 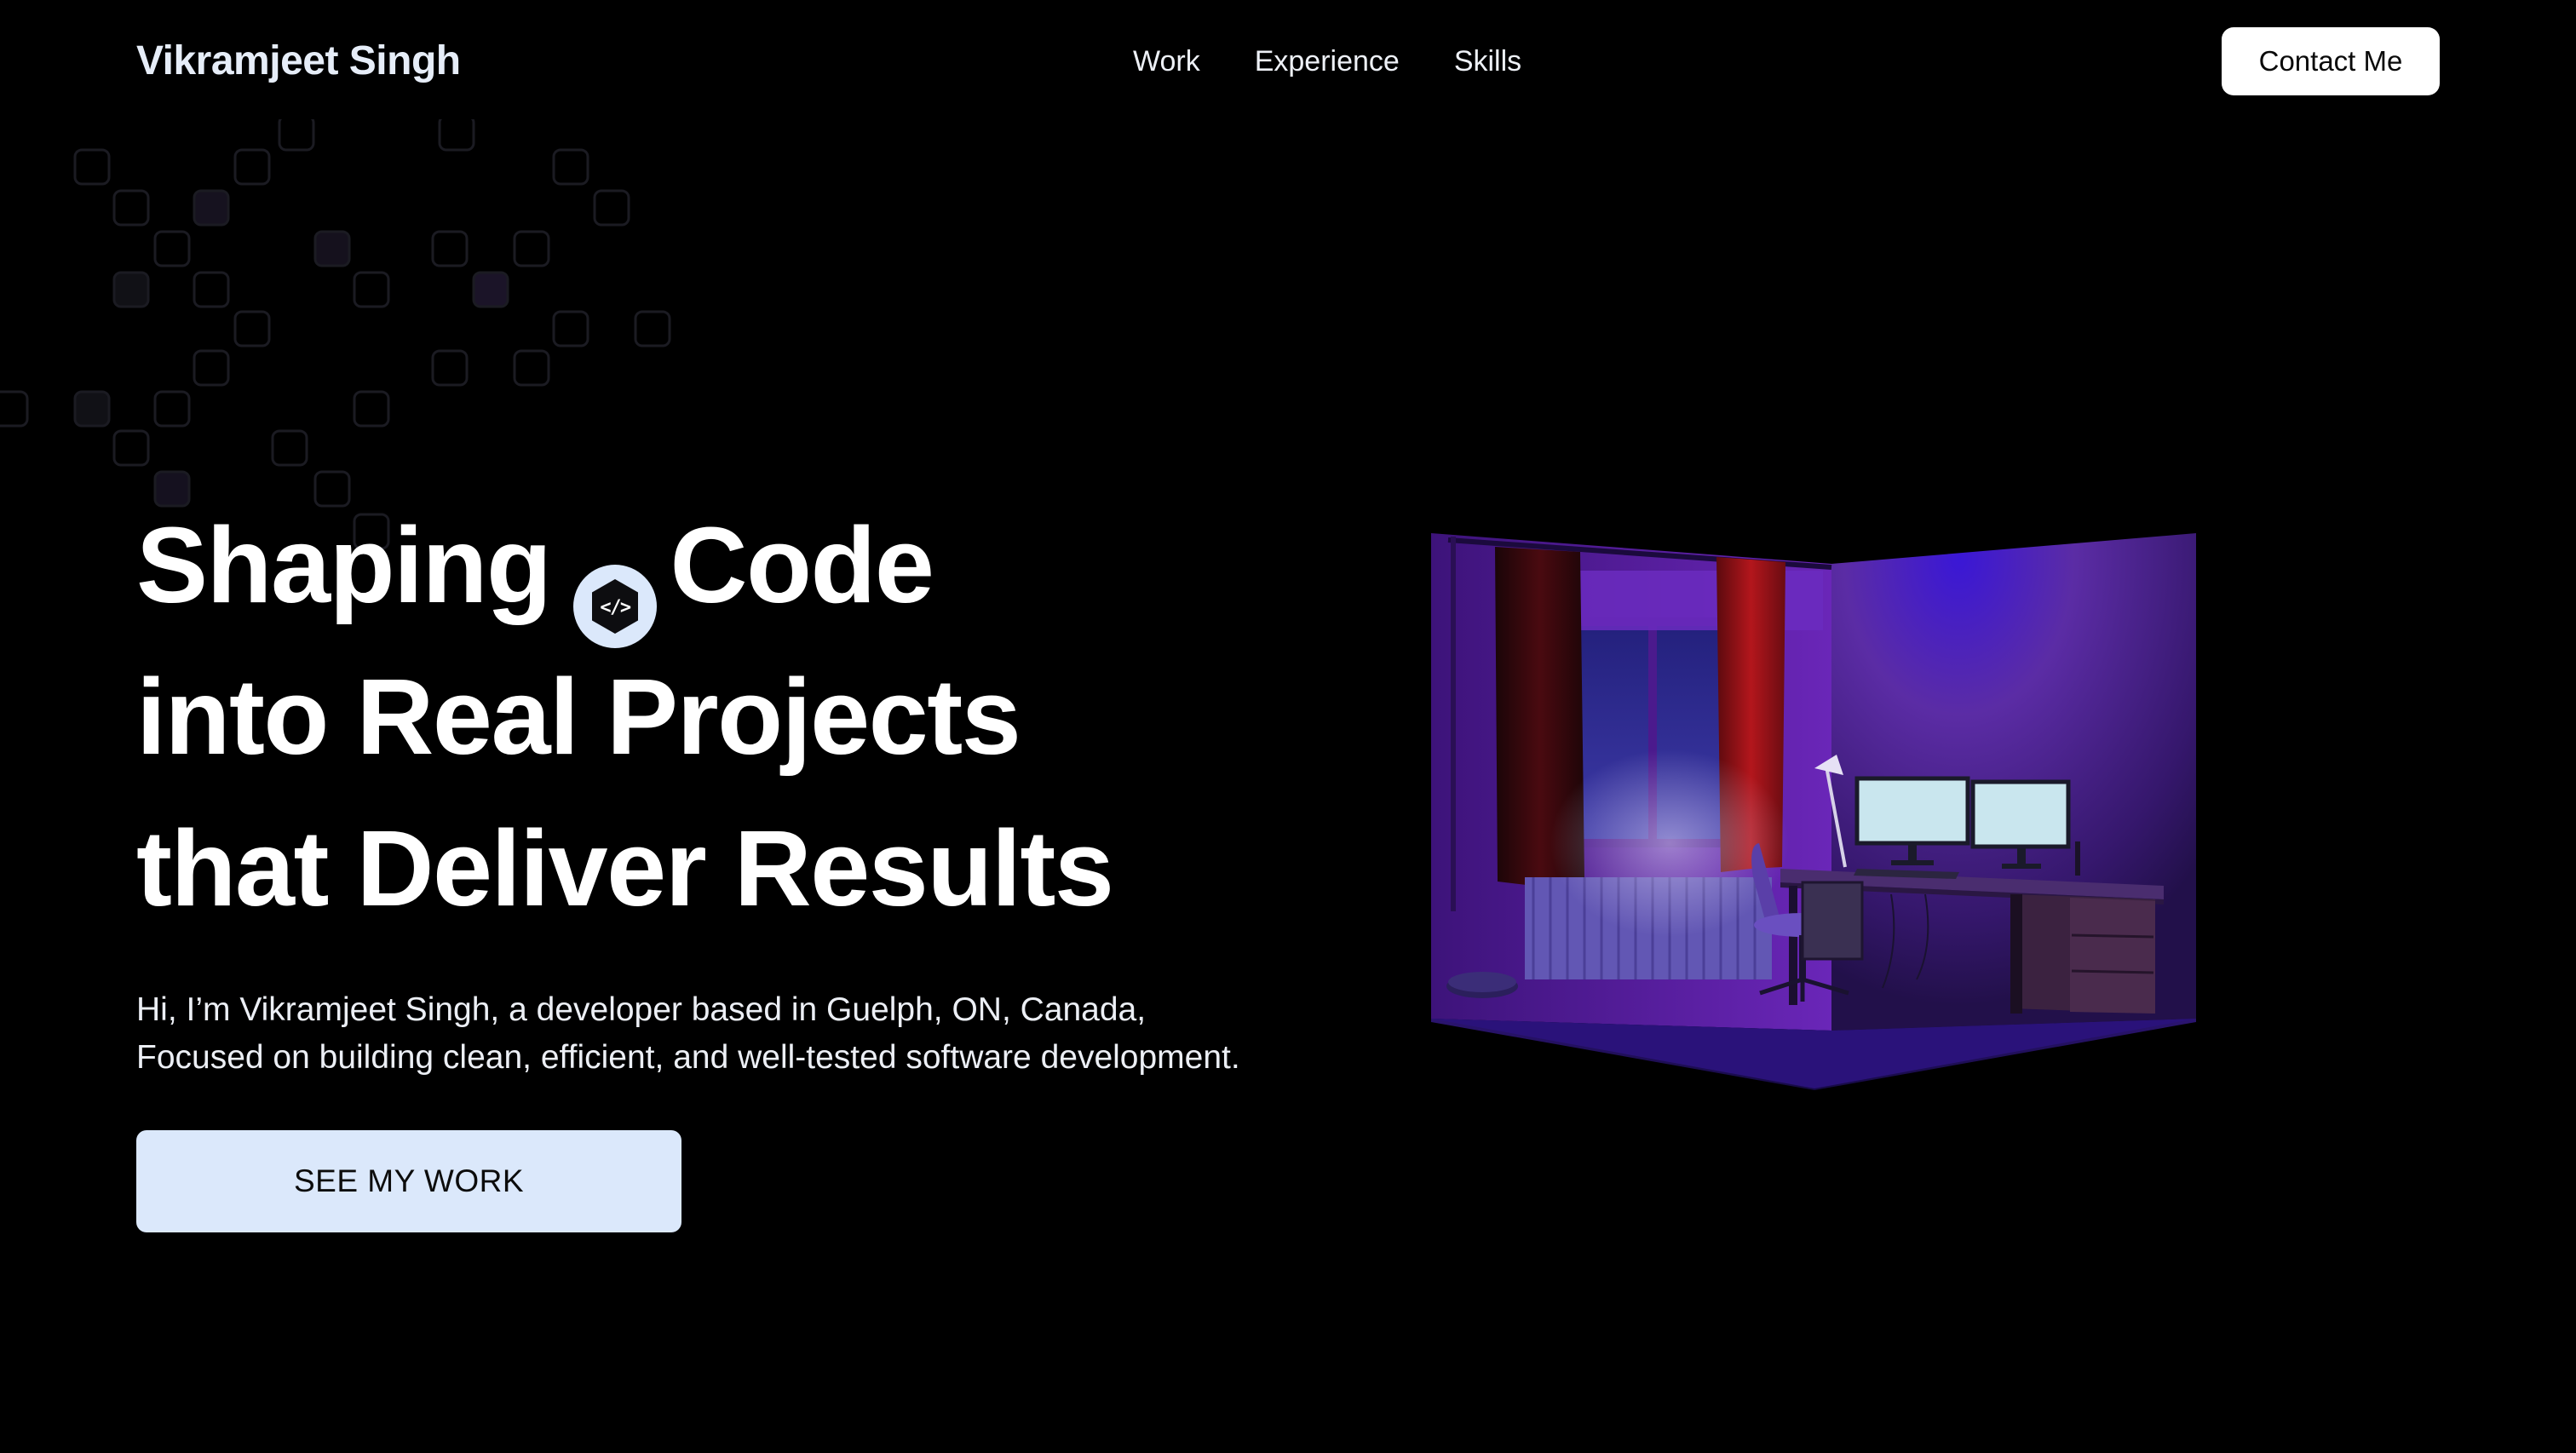 I want to click on nav-link-work: Work, so click(x=1167, y=61).